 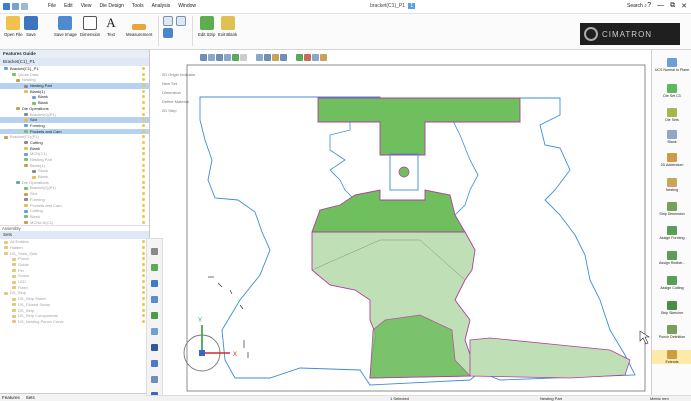 I want to click on dimension-button: Dimension, so click(x=90, y=26).